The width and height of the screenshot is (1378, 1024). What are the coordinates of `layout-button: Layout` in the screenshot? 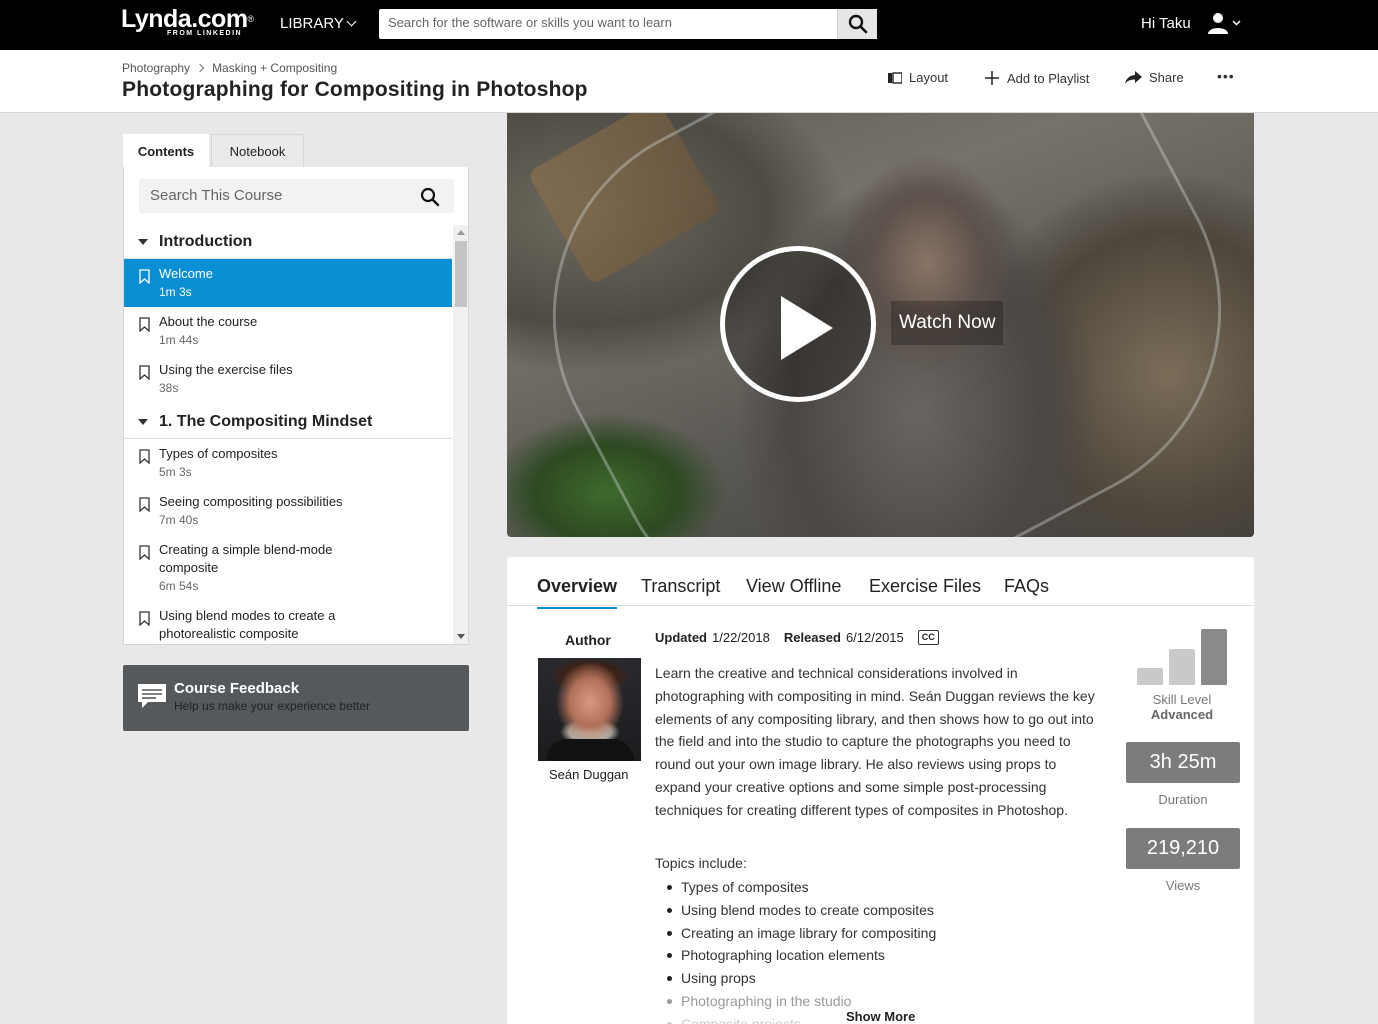 It's located at (918, 77).